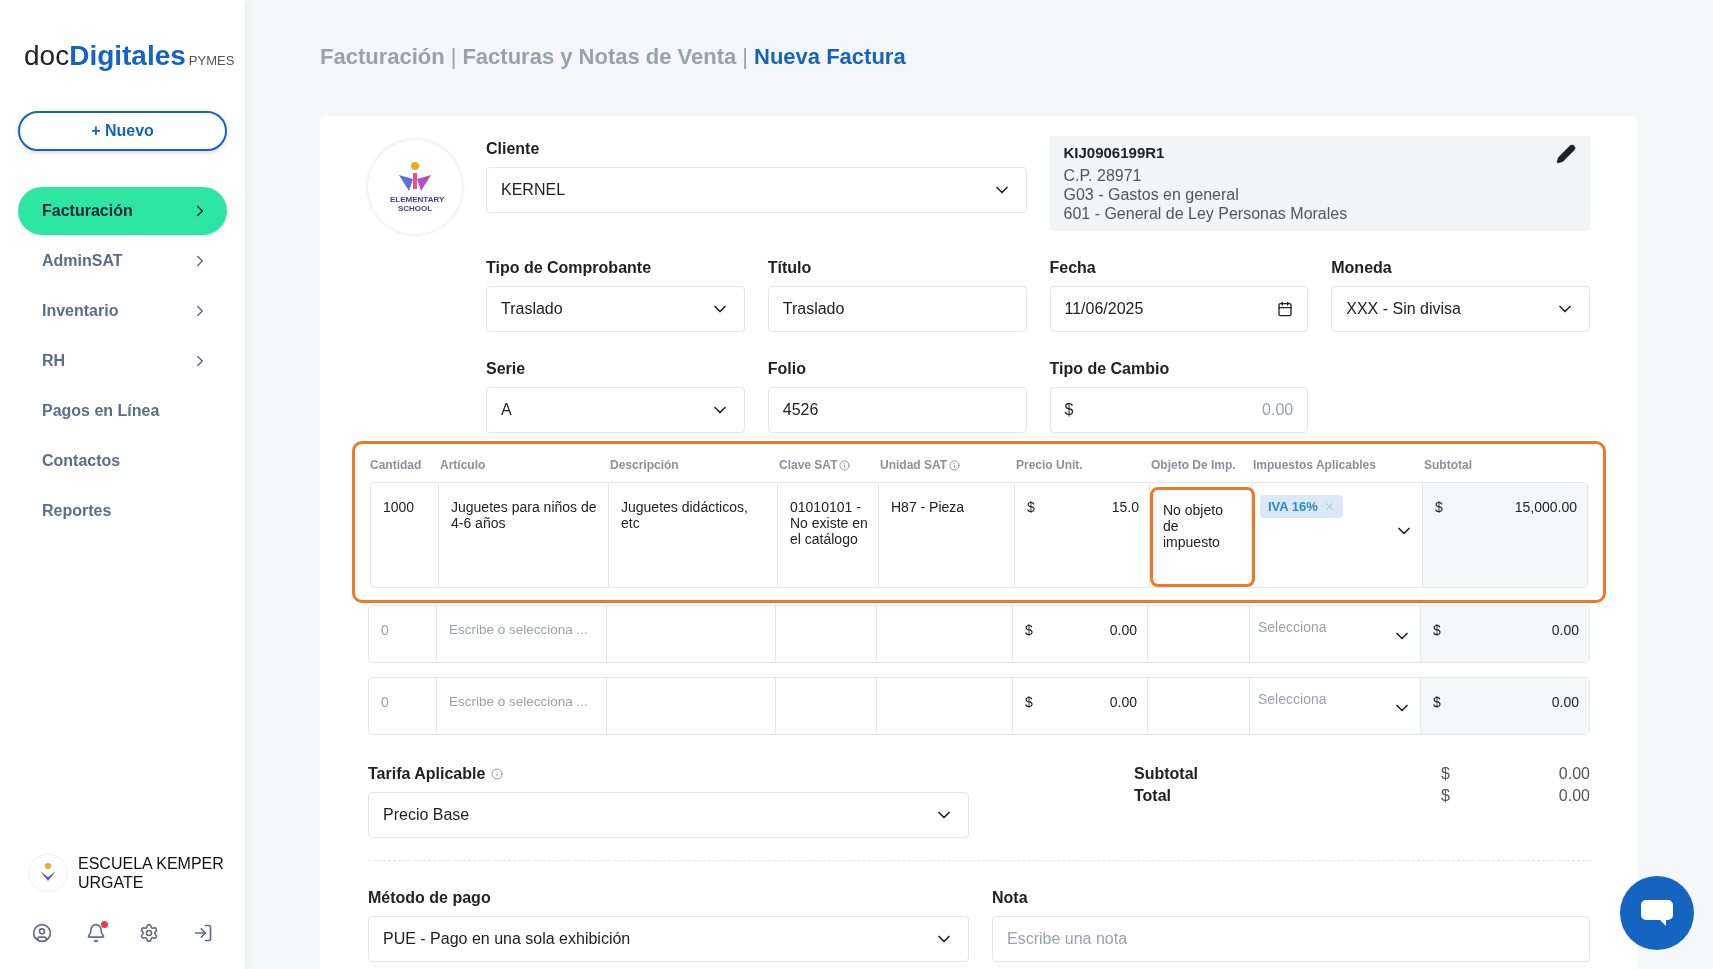 This screenshot has height=969, width=1713. I want to click on input-field: Traslado, so click(897, 309).